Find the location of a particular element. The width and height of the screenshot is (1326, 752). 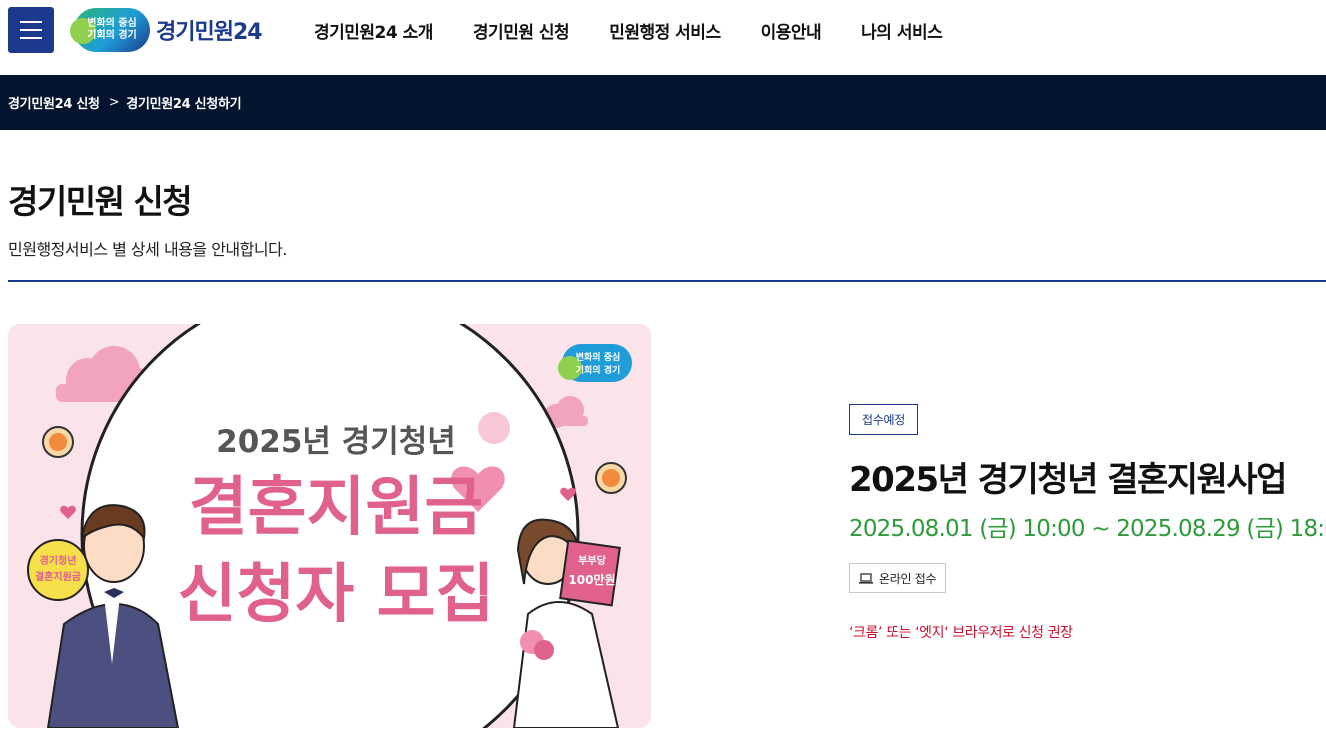

right-sign: 부부당 100만원 is located at coordinates (590, 573).